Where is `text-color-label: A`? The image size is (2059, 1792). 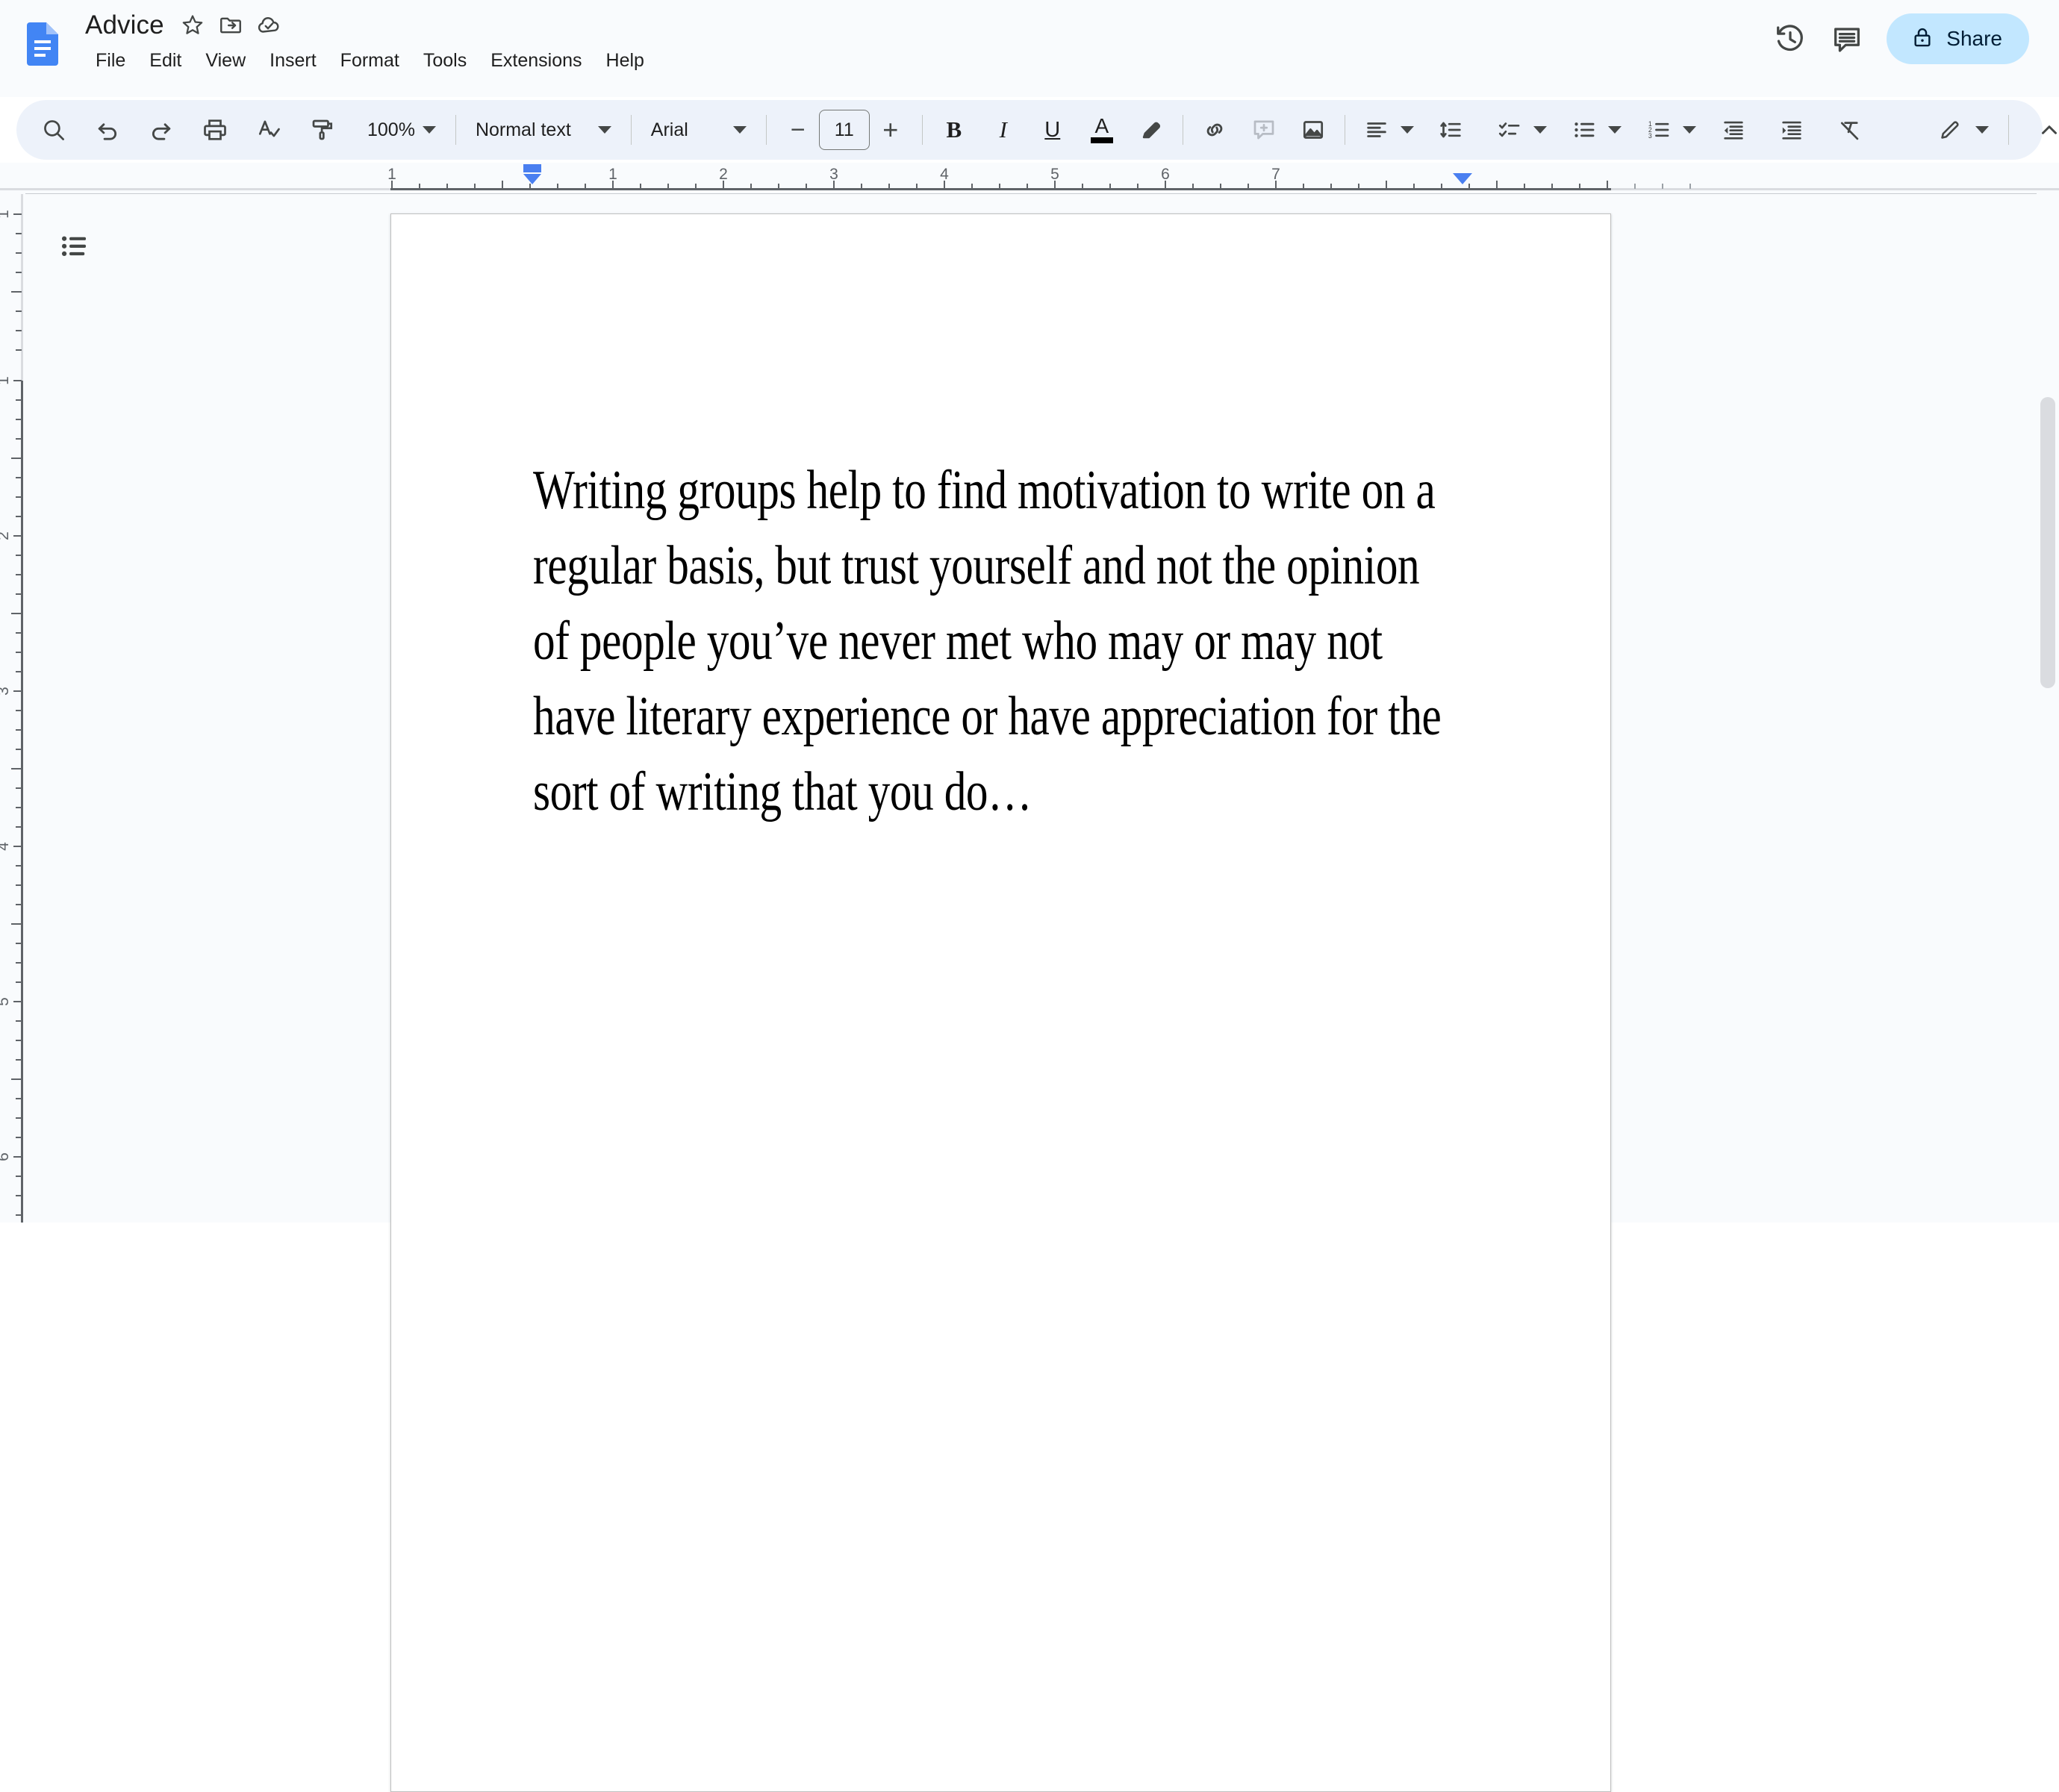 text-color-label: A is located at coordinates (1101, 125).